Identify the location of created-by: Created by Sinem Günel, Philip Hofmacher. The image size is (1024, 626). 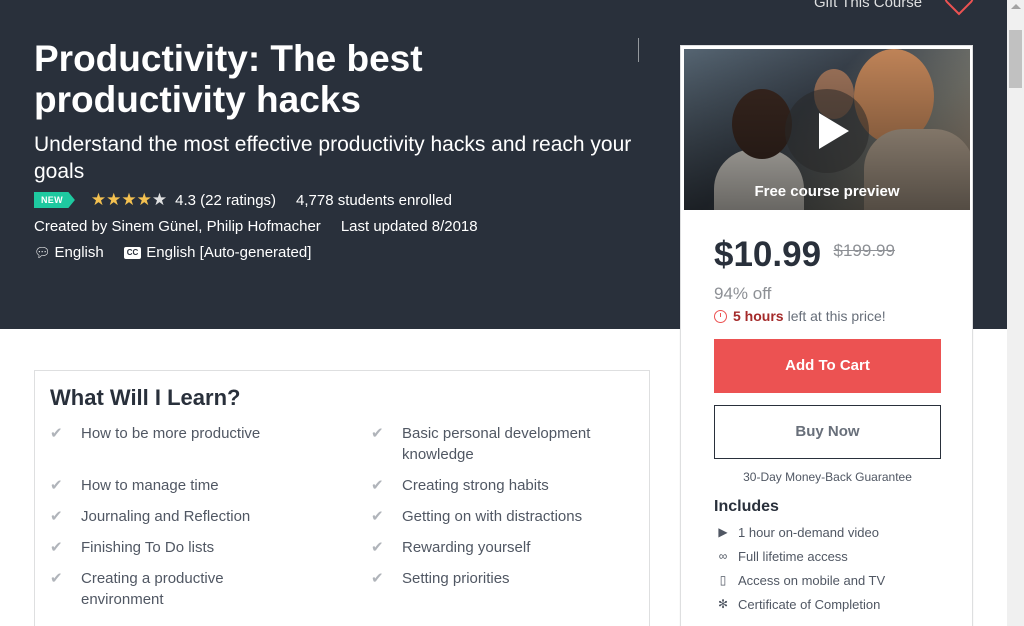
(177, 226).